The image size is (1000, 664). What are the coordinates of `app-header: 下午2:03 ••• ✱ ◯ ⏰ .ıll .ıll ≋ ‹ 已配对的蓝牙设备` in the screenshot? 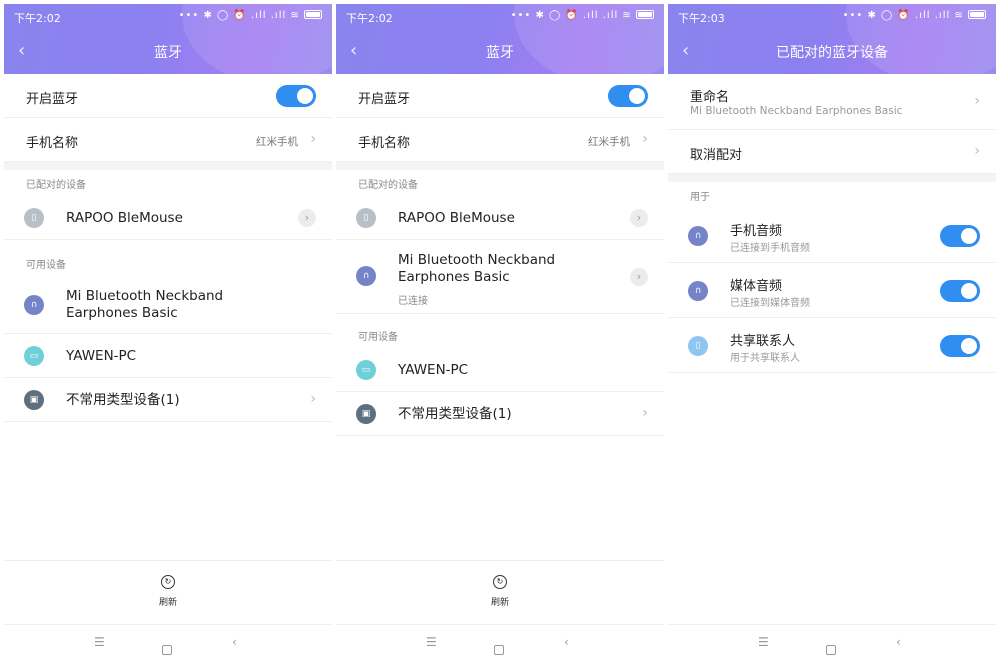 It's located at (832, 44).